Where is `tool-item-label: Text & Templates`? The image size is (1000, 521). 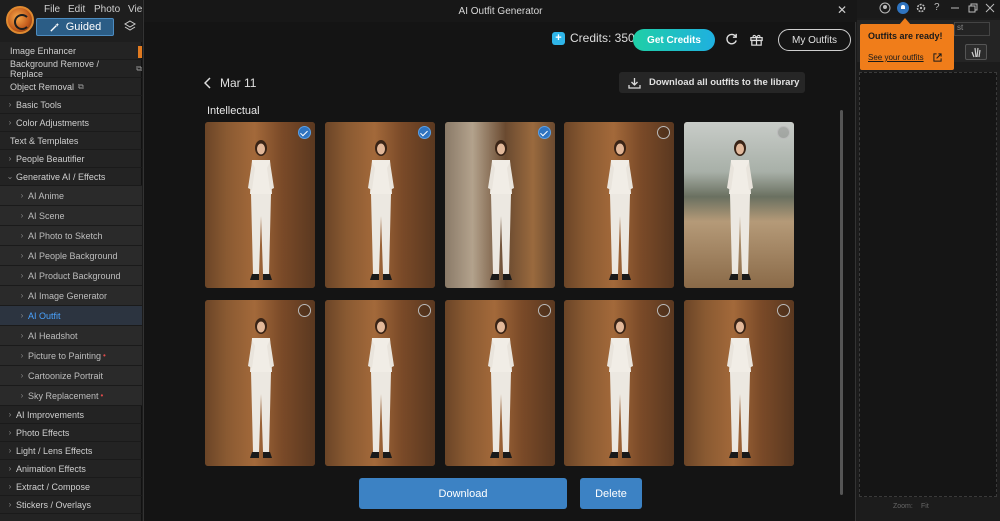 tool-item-label: Text & Templates is located at coordinates (44, 140).